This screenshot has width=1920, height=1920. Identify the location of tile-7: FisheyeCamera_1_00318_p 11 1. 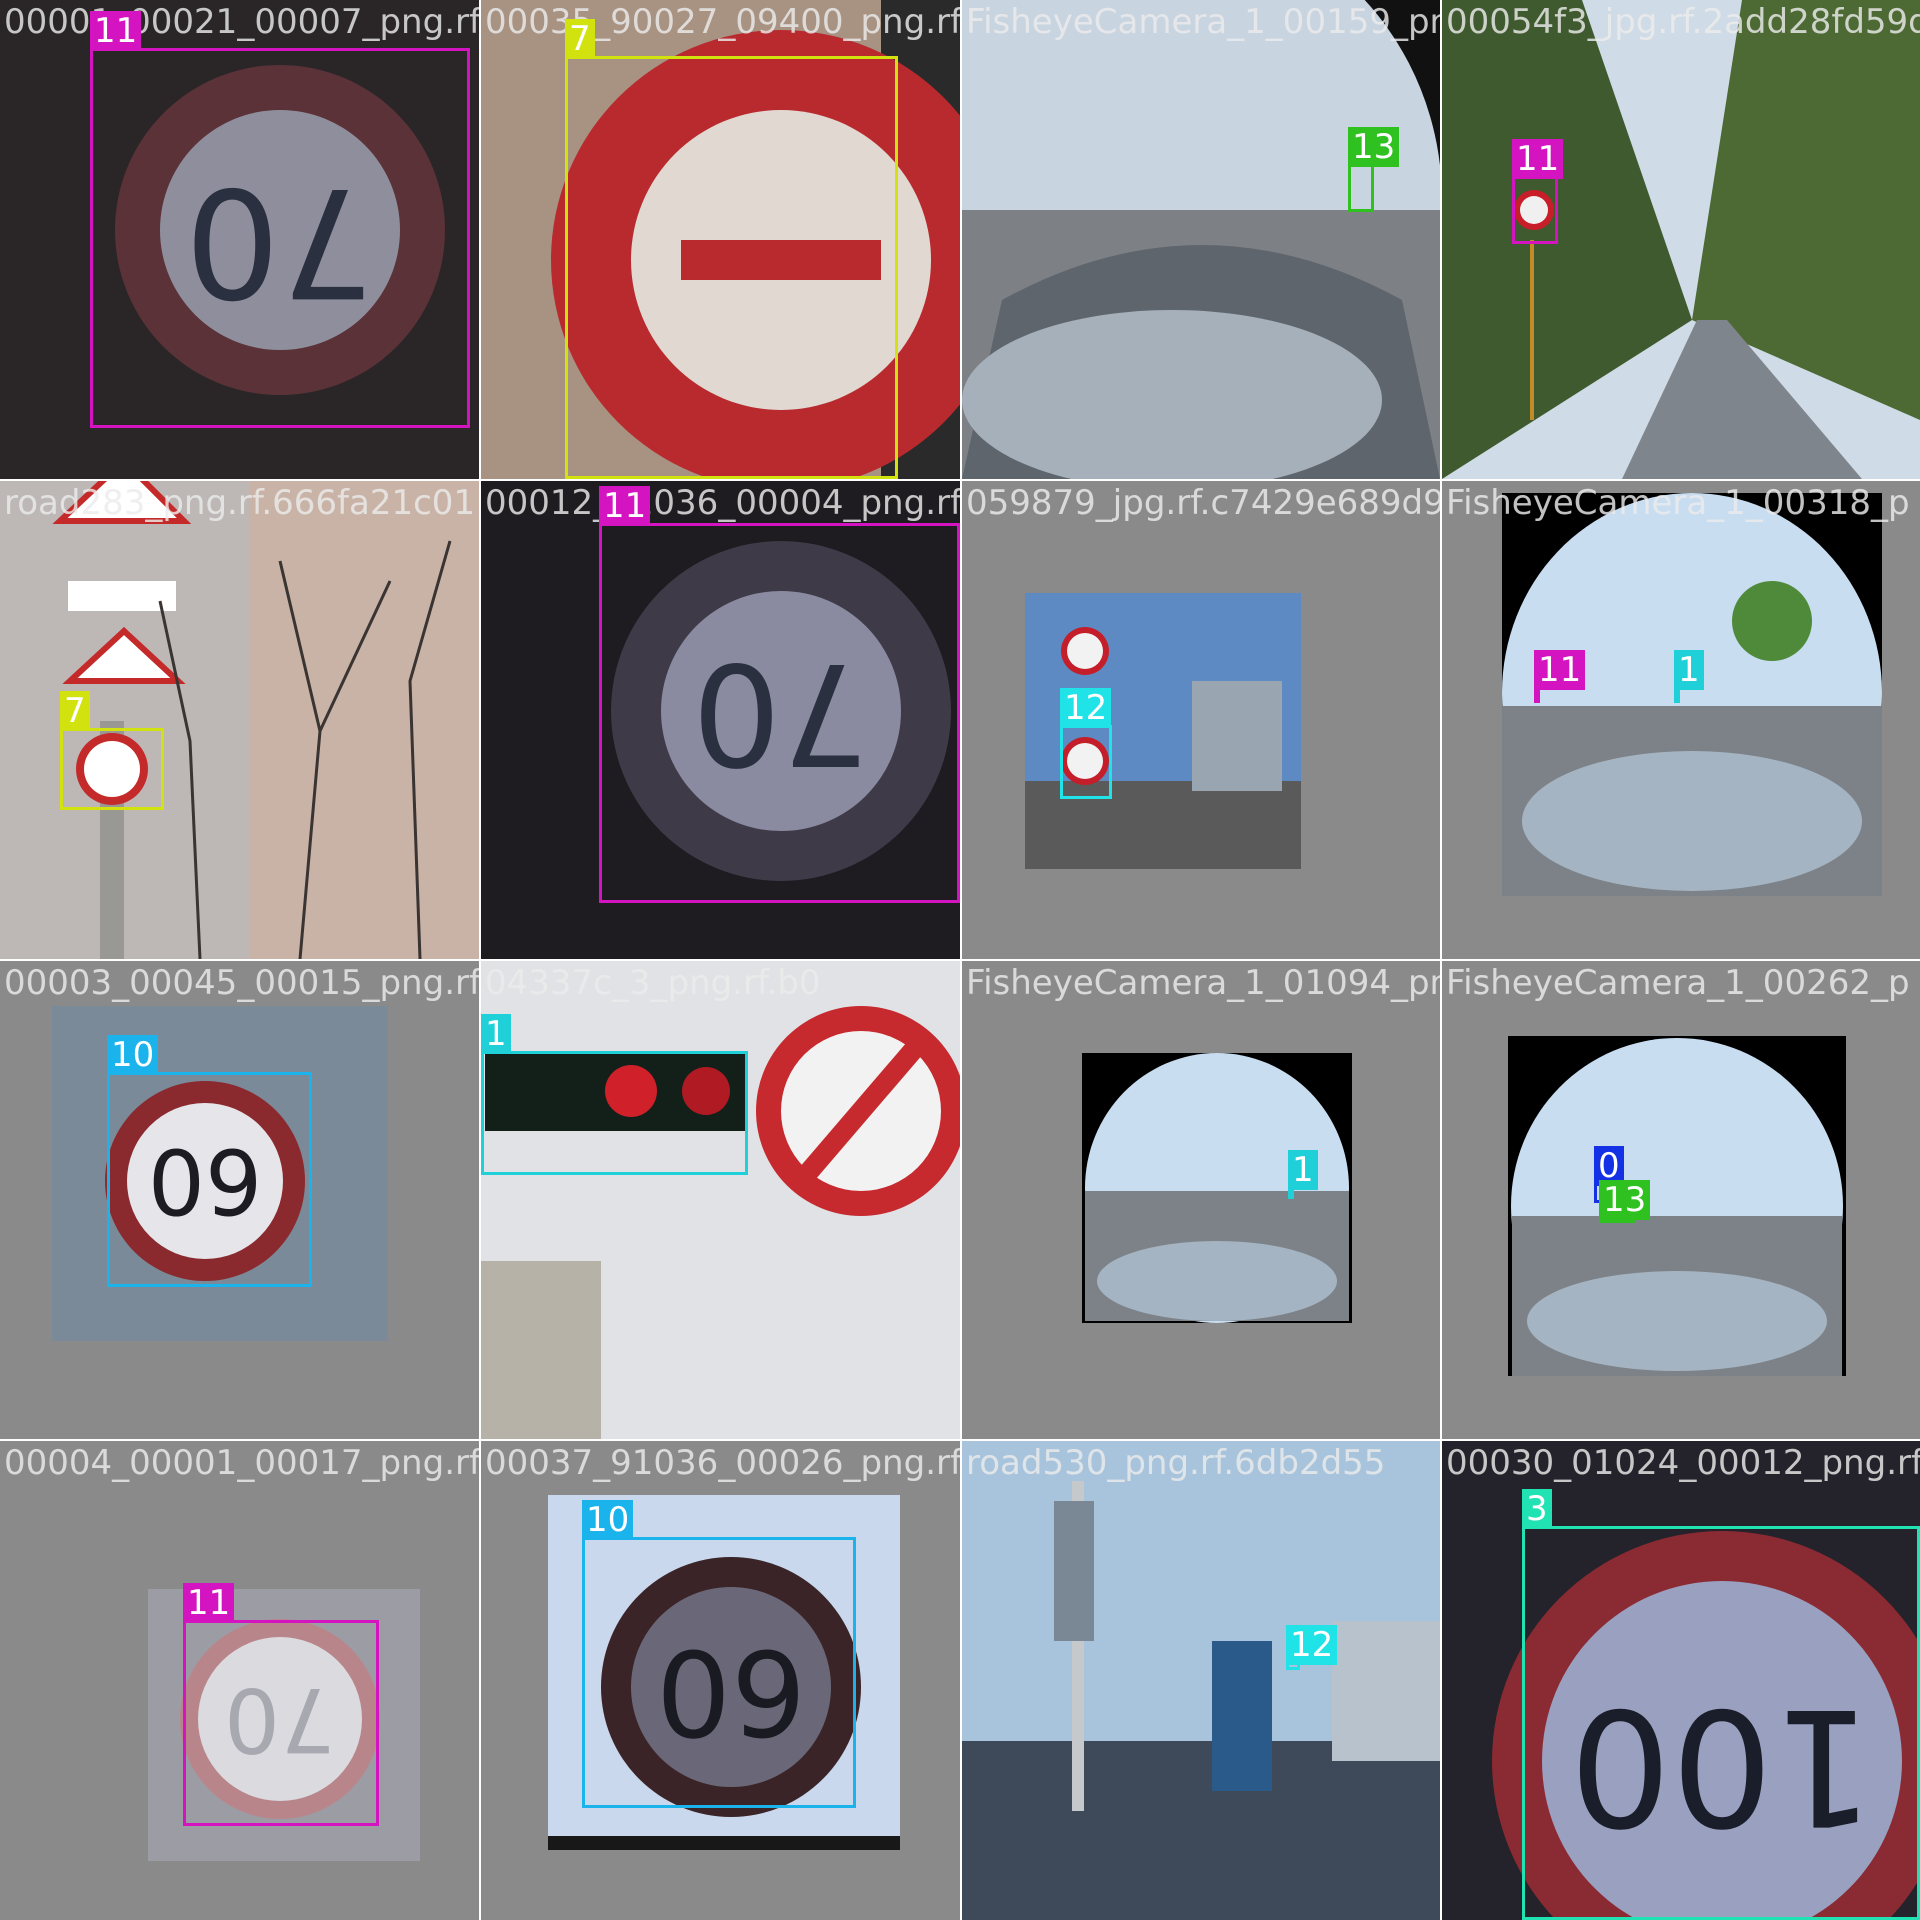
(1681, 720).